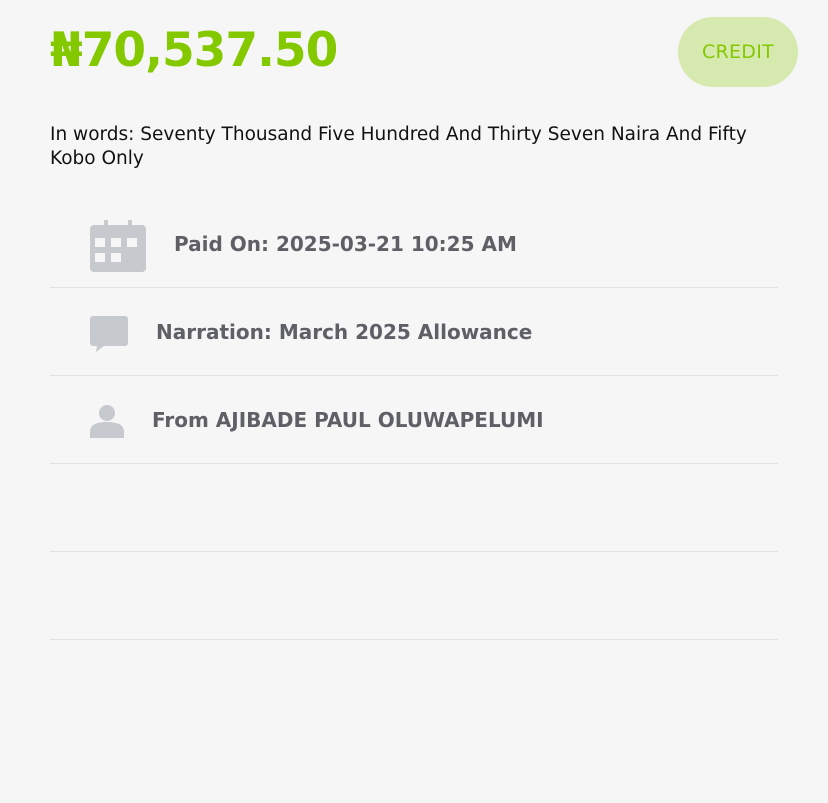 The width and height of the screenshot is (828, 803). I want to click on comment-icon, so click(109, 334).